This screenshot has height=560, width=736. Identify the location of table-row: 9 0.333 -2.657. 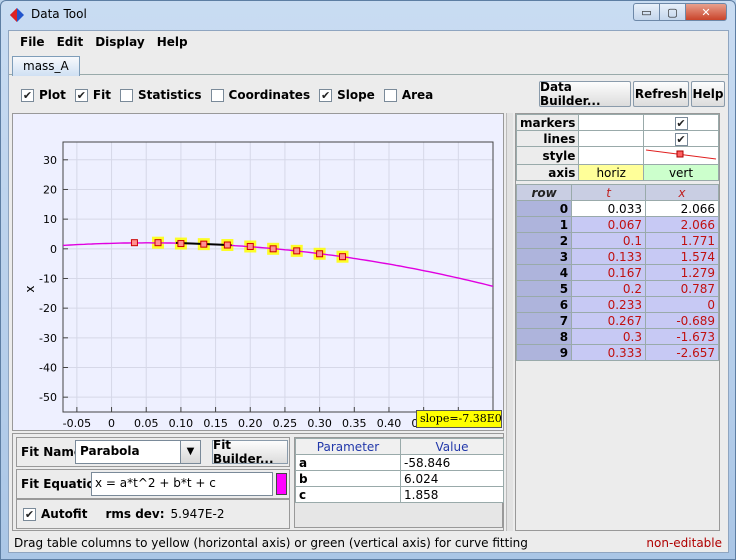
(617, 352).